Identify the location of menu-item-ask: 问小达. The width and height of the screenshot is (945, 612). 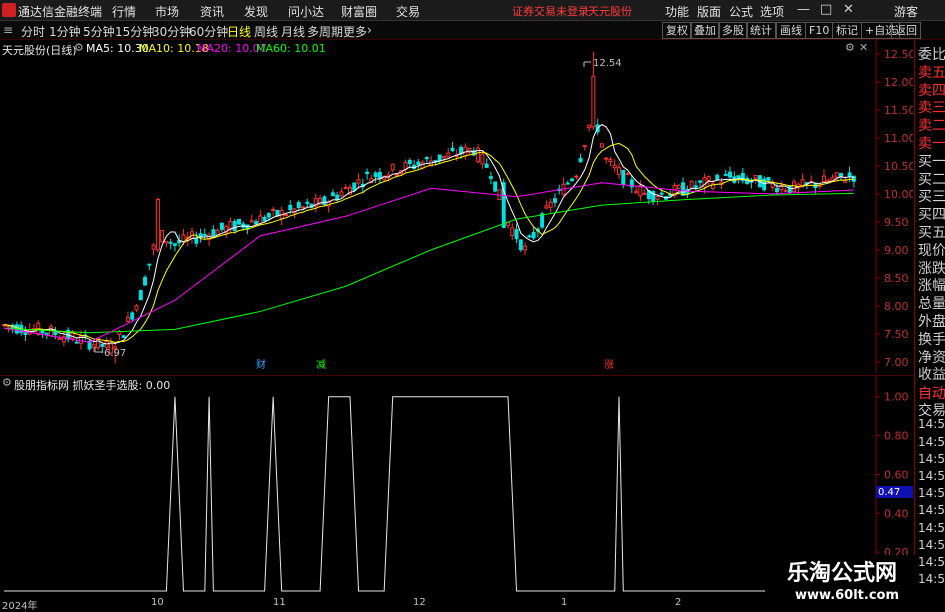
(306, 11).